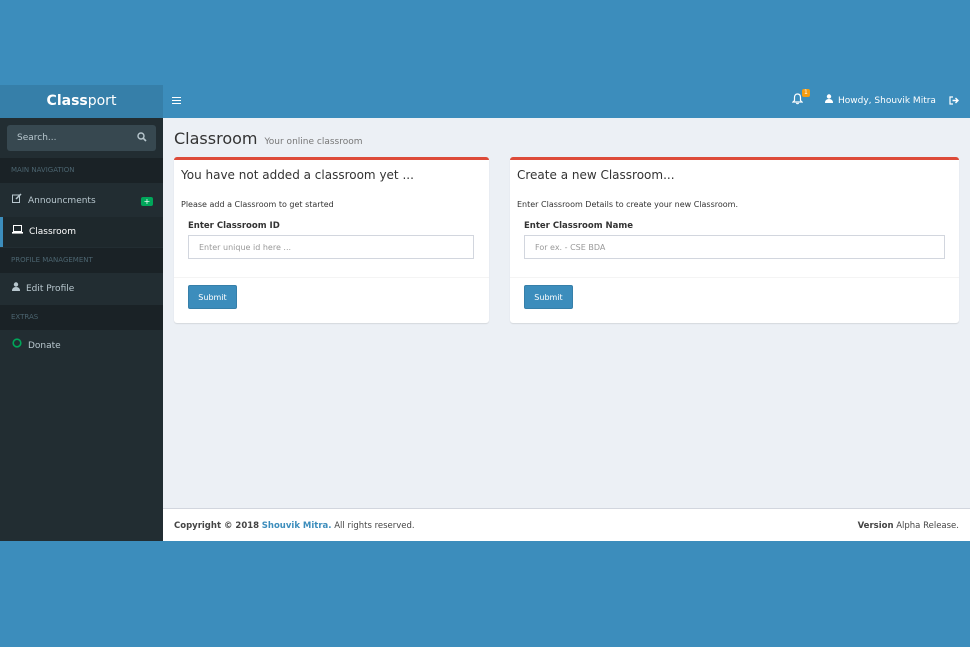 This screenshot has width=970, height=647. Describe the element at coordinates (44, 346) in the screenshot. I see `sidebar-item-label: Donate` at that location.